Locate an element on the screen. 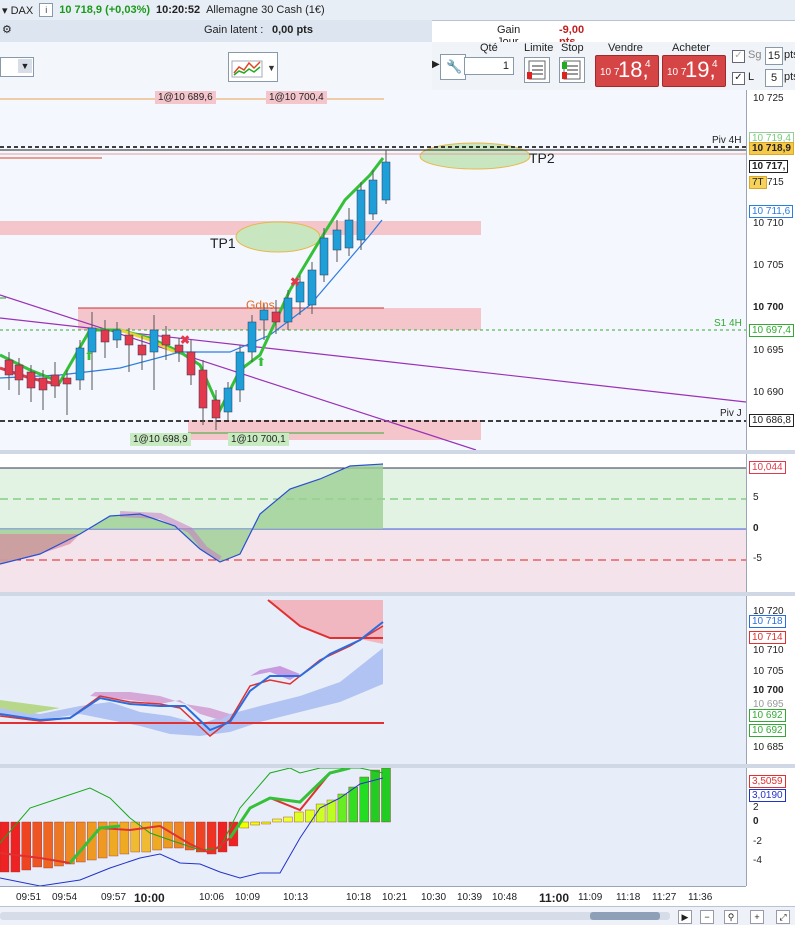  sell-marker-icon: ✖ is located at coordinates (185, 340).